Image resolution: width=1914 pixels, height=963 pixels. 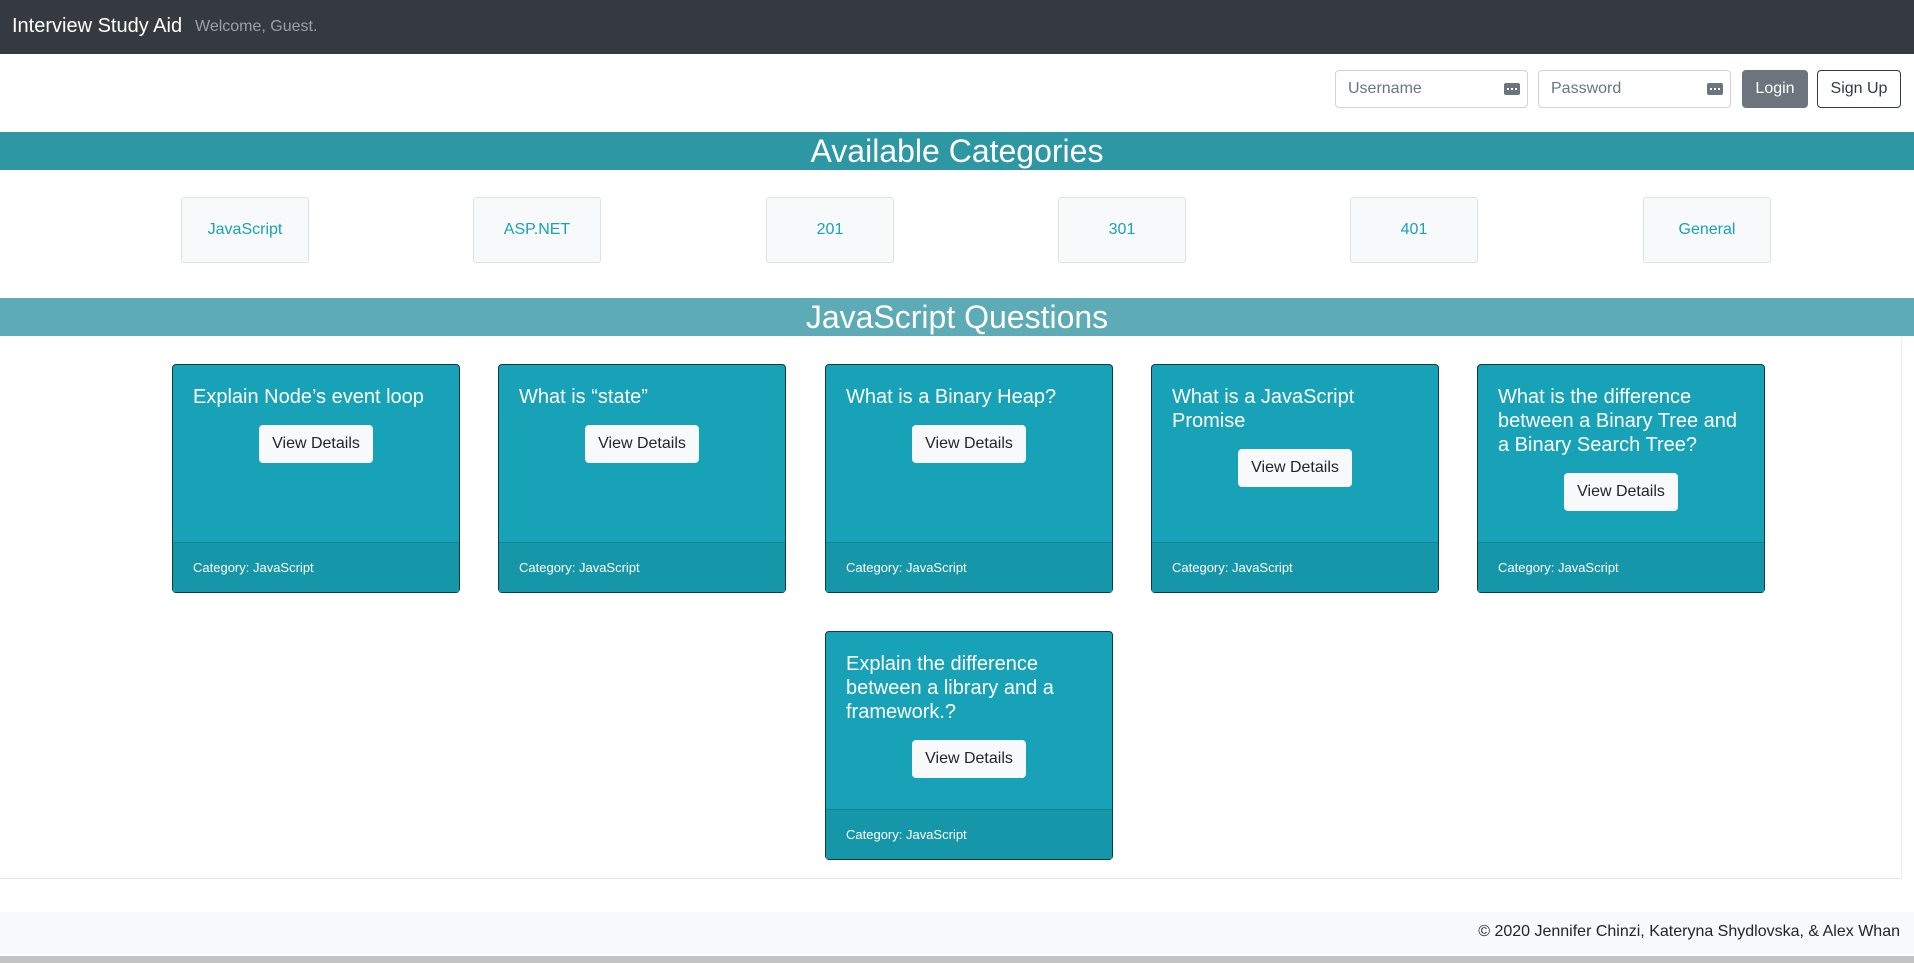 What do you see at coordinates (583, 397) in the screenshot?
I see `question-title: What is “state”` at bounding box center [583, 397].